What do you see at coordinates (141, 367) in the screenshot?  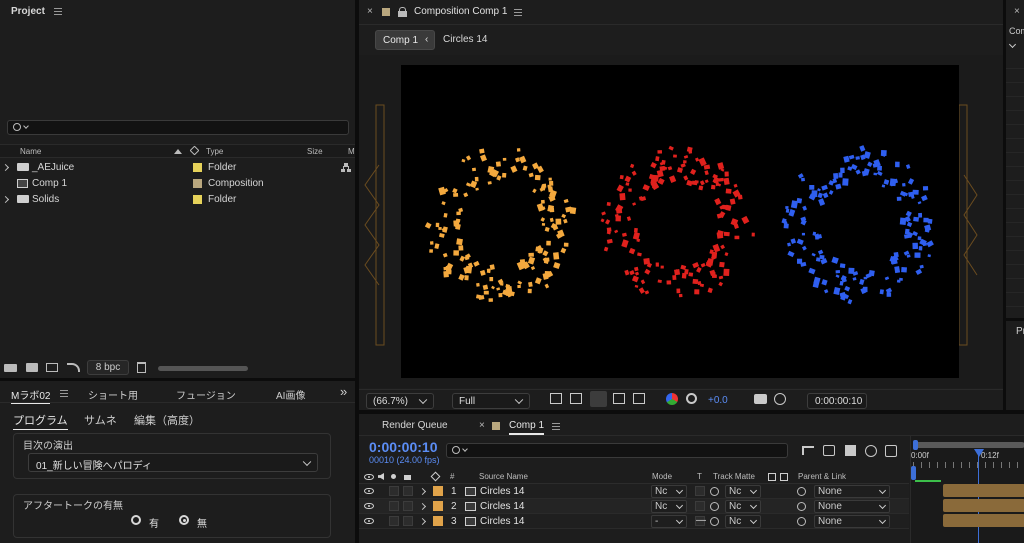 I see `trash-icon` at bounding box center [141, 367].